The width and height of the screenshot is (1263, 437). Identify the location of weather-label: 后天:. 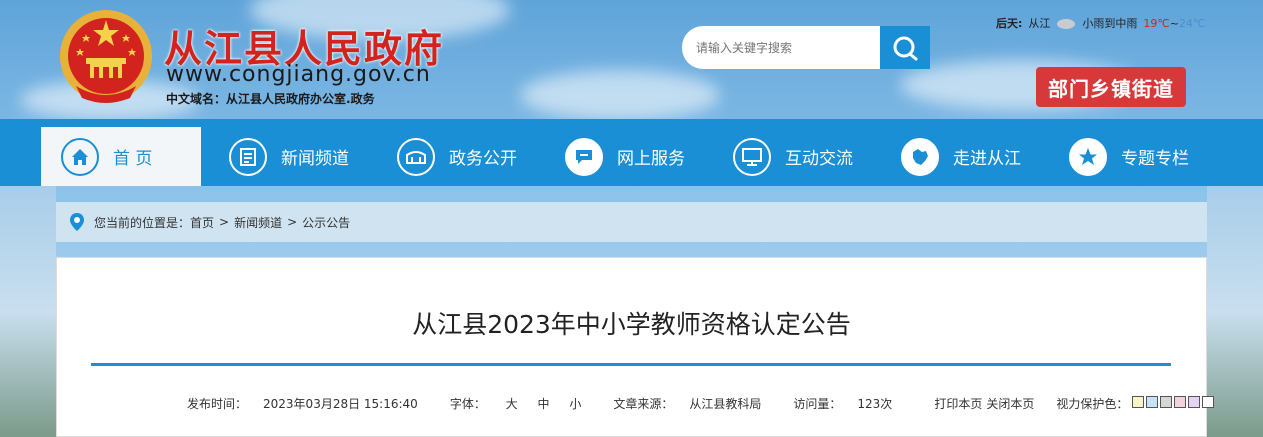
(1009, 23).